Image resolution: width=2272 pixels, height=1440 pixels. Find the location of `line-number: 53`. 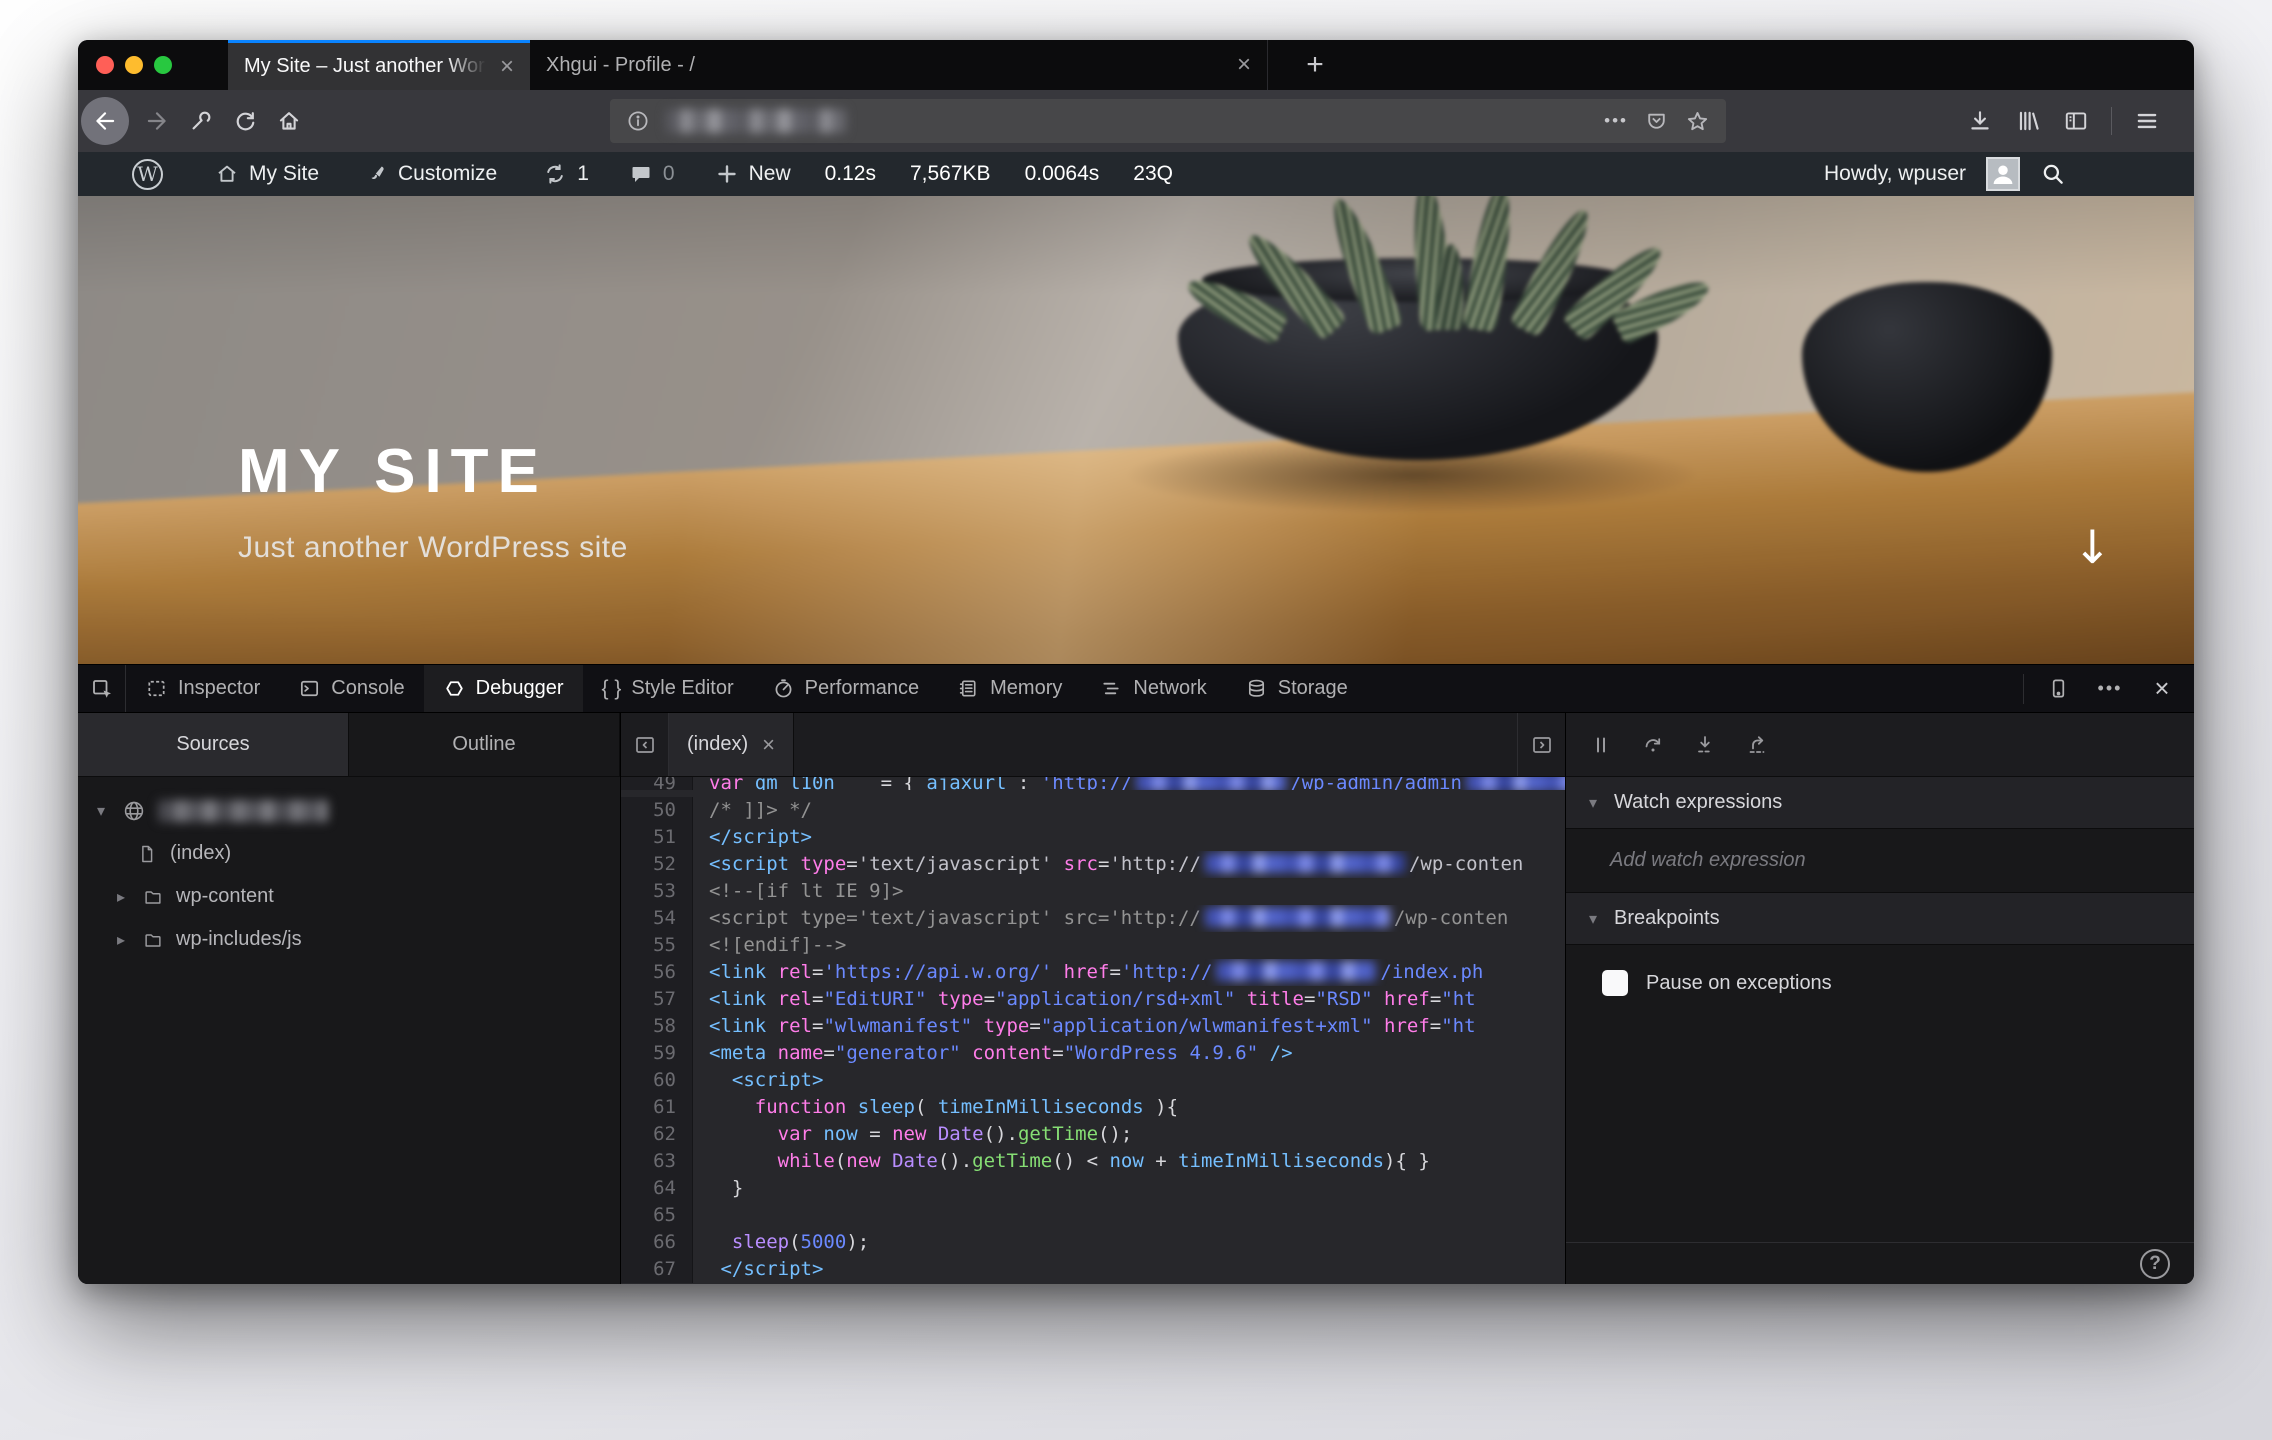

line-number: 53 is located at coordinates (657, 891).